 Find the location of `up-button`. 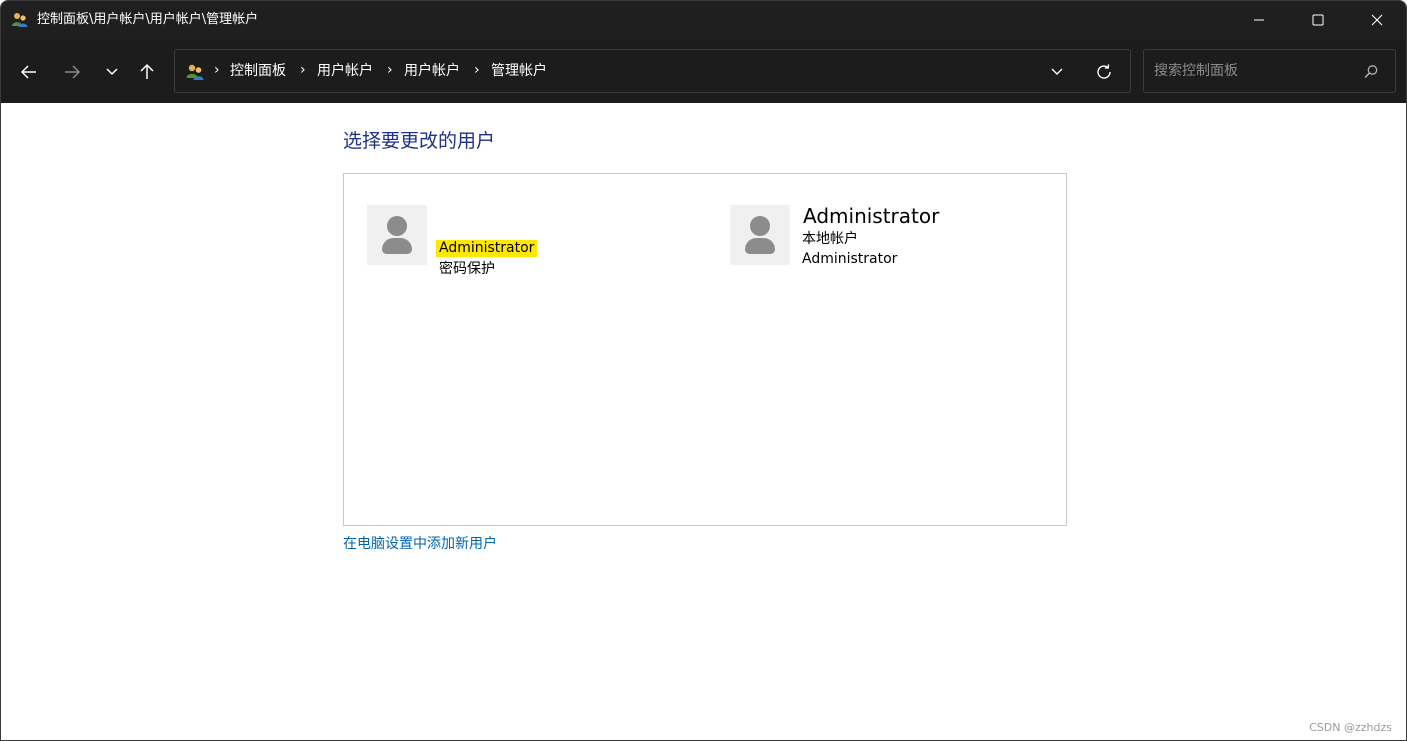

up-button is located at coordinates (147, 72).